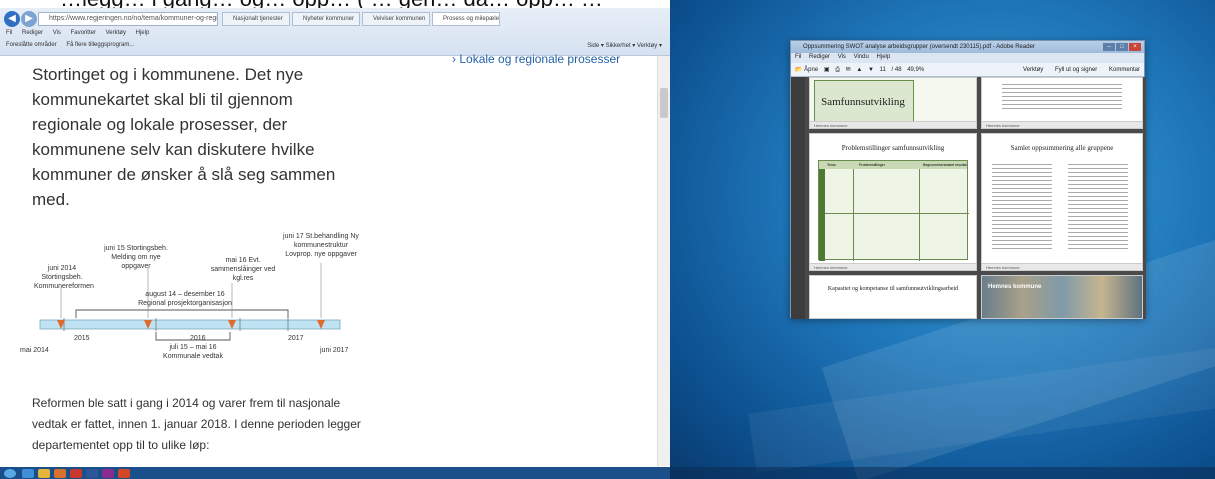  What do you see at coordinates (34, 350) in the screenshot?
I see `timeline-start: mai 2014` at bounding box center [34, 350].